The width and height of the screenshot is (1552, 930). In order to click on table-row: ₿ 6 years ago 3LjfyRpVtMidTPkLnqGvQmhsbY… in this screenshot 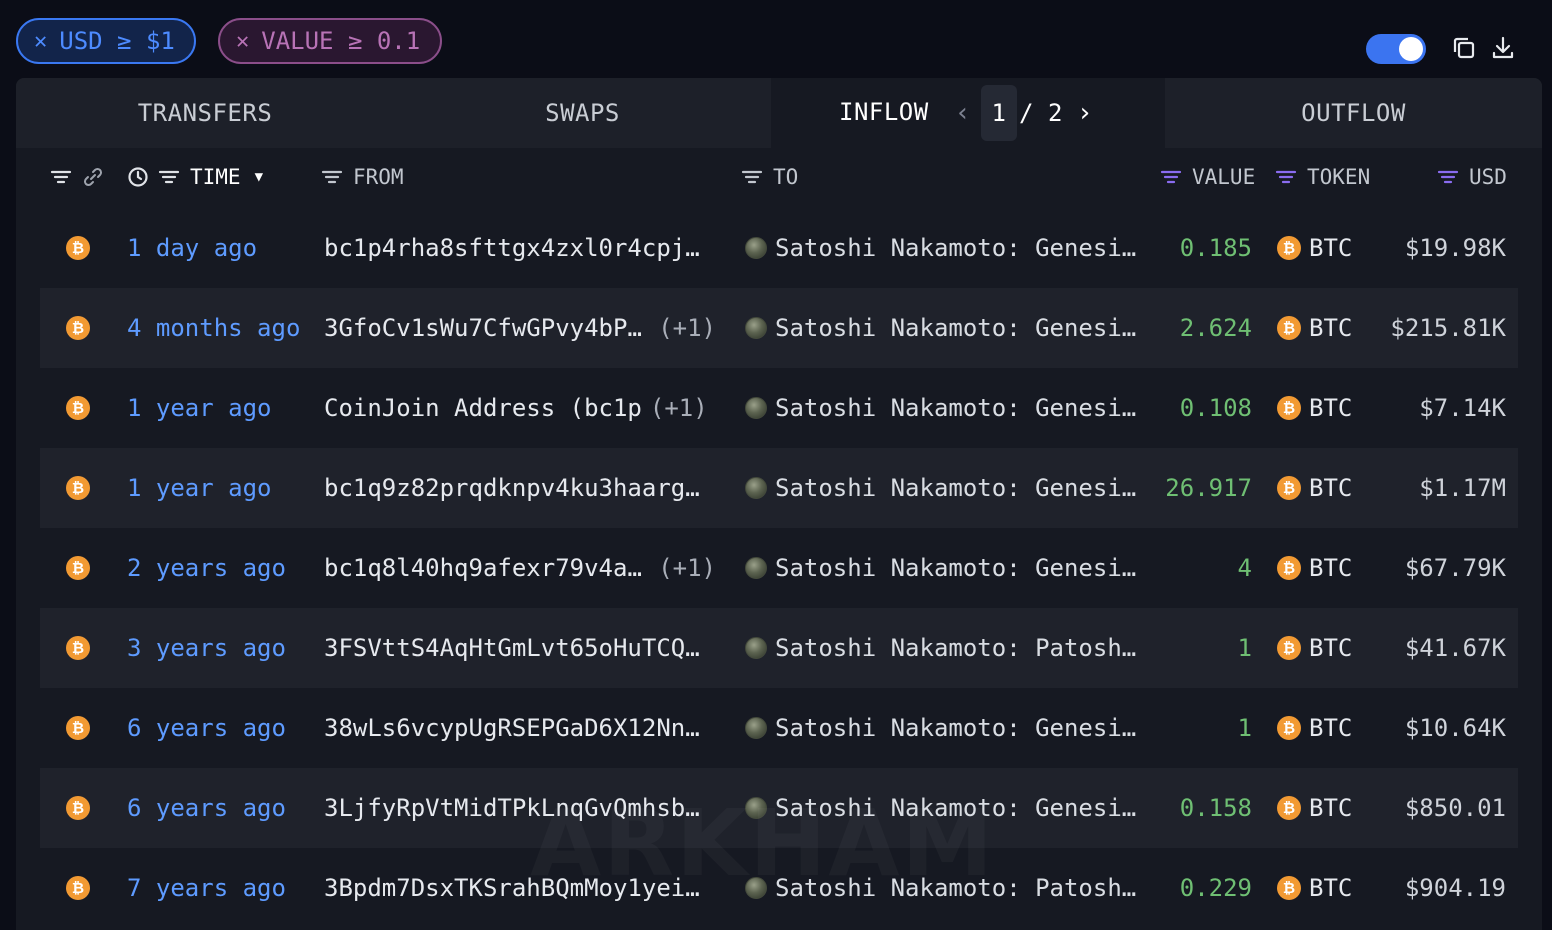, I will do `click(779, 808)`.